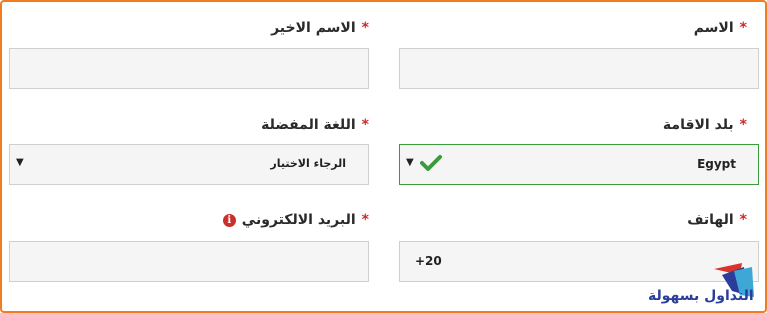  What do you see at coordinates (431, 163) in the screenshot?
I see `check-icon` at bounding box center [431, 163].